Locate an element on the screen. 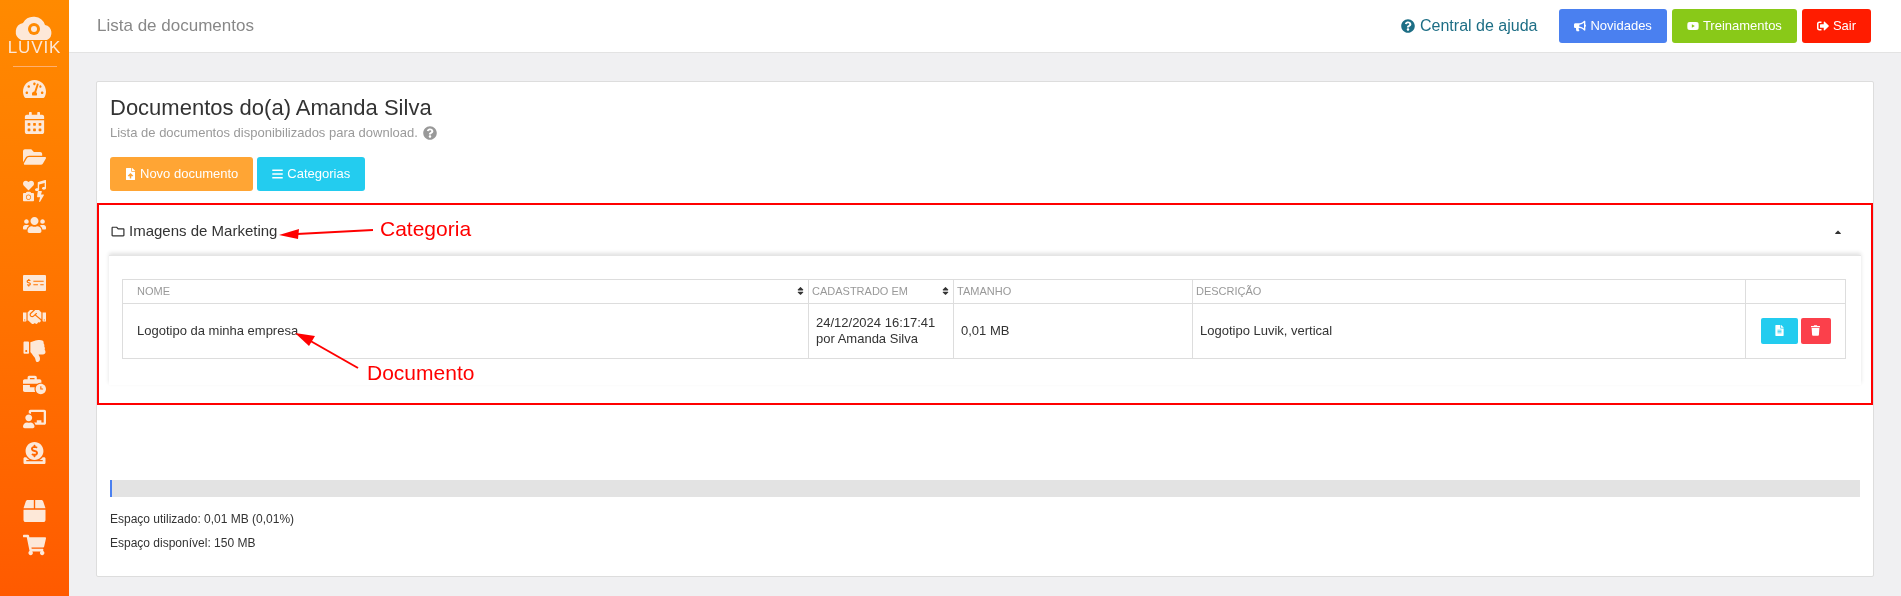 This screenshot has width=1901, height=596. table-cell: Logotipo Luvik, vertical is located at coordinates (1469, 330).